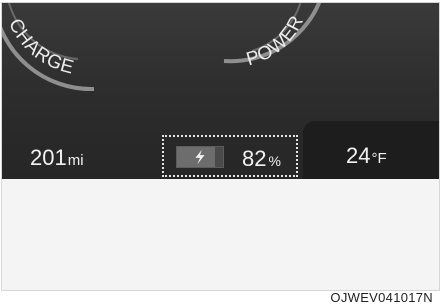 Image resolution: width=441 pixels, height=308 pixels. I want to click on range-value: 201, so click(48, 157).